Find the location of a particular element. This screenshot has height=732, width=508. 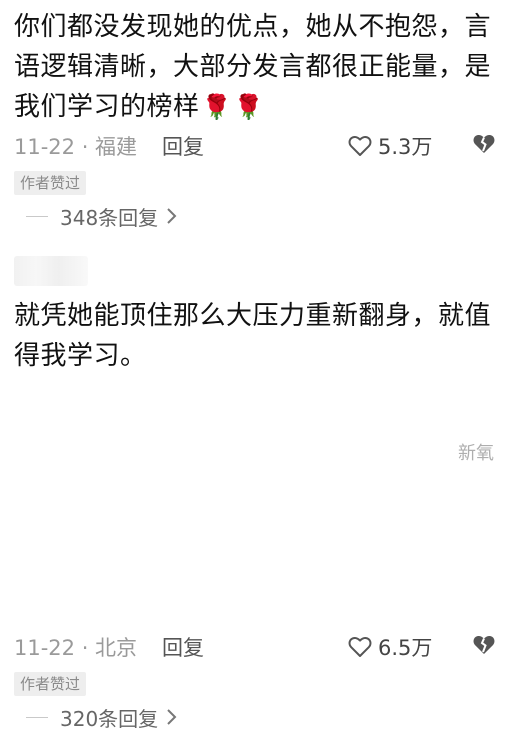

blurred-username is located at coordinates (51, 271).